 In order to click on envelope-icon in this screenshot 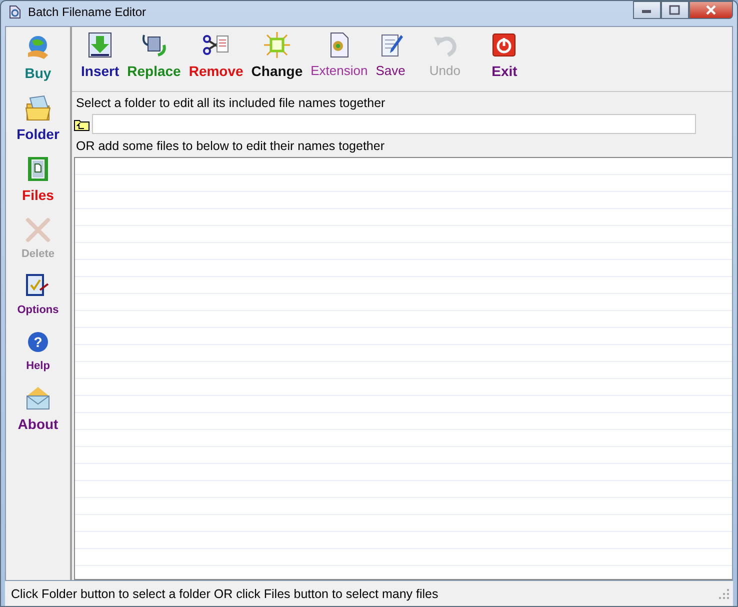, I will do `click(38, 398)`.